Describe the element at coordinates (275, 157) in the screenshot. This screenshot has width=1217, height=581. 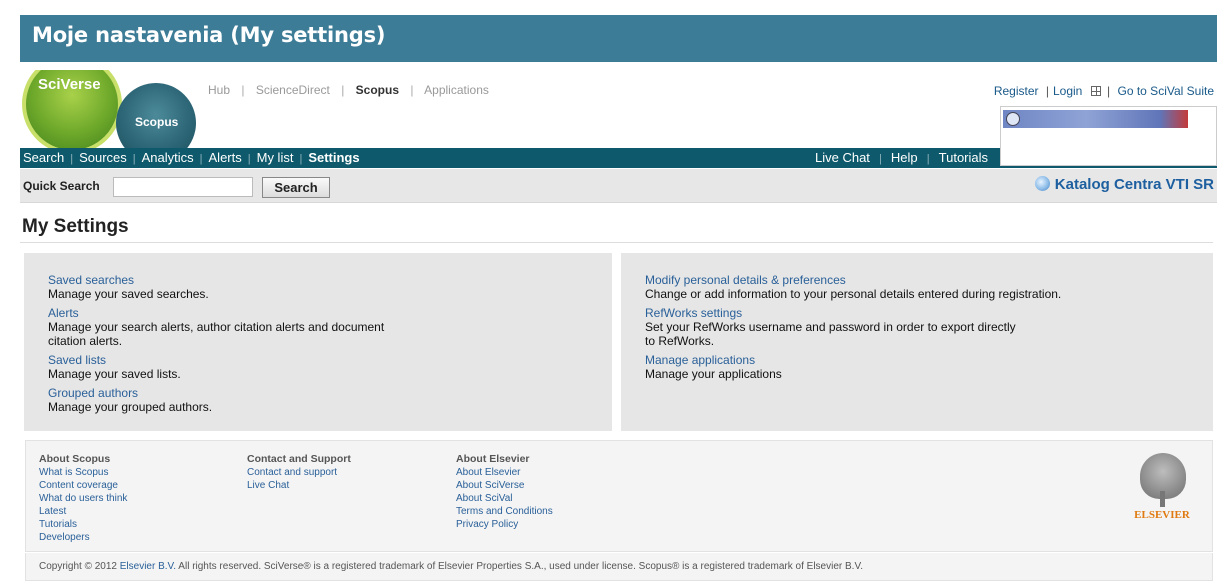
I see `nav-my-list: My list` at that location.